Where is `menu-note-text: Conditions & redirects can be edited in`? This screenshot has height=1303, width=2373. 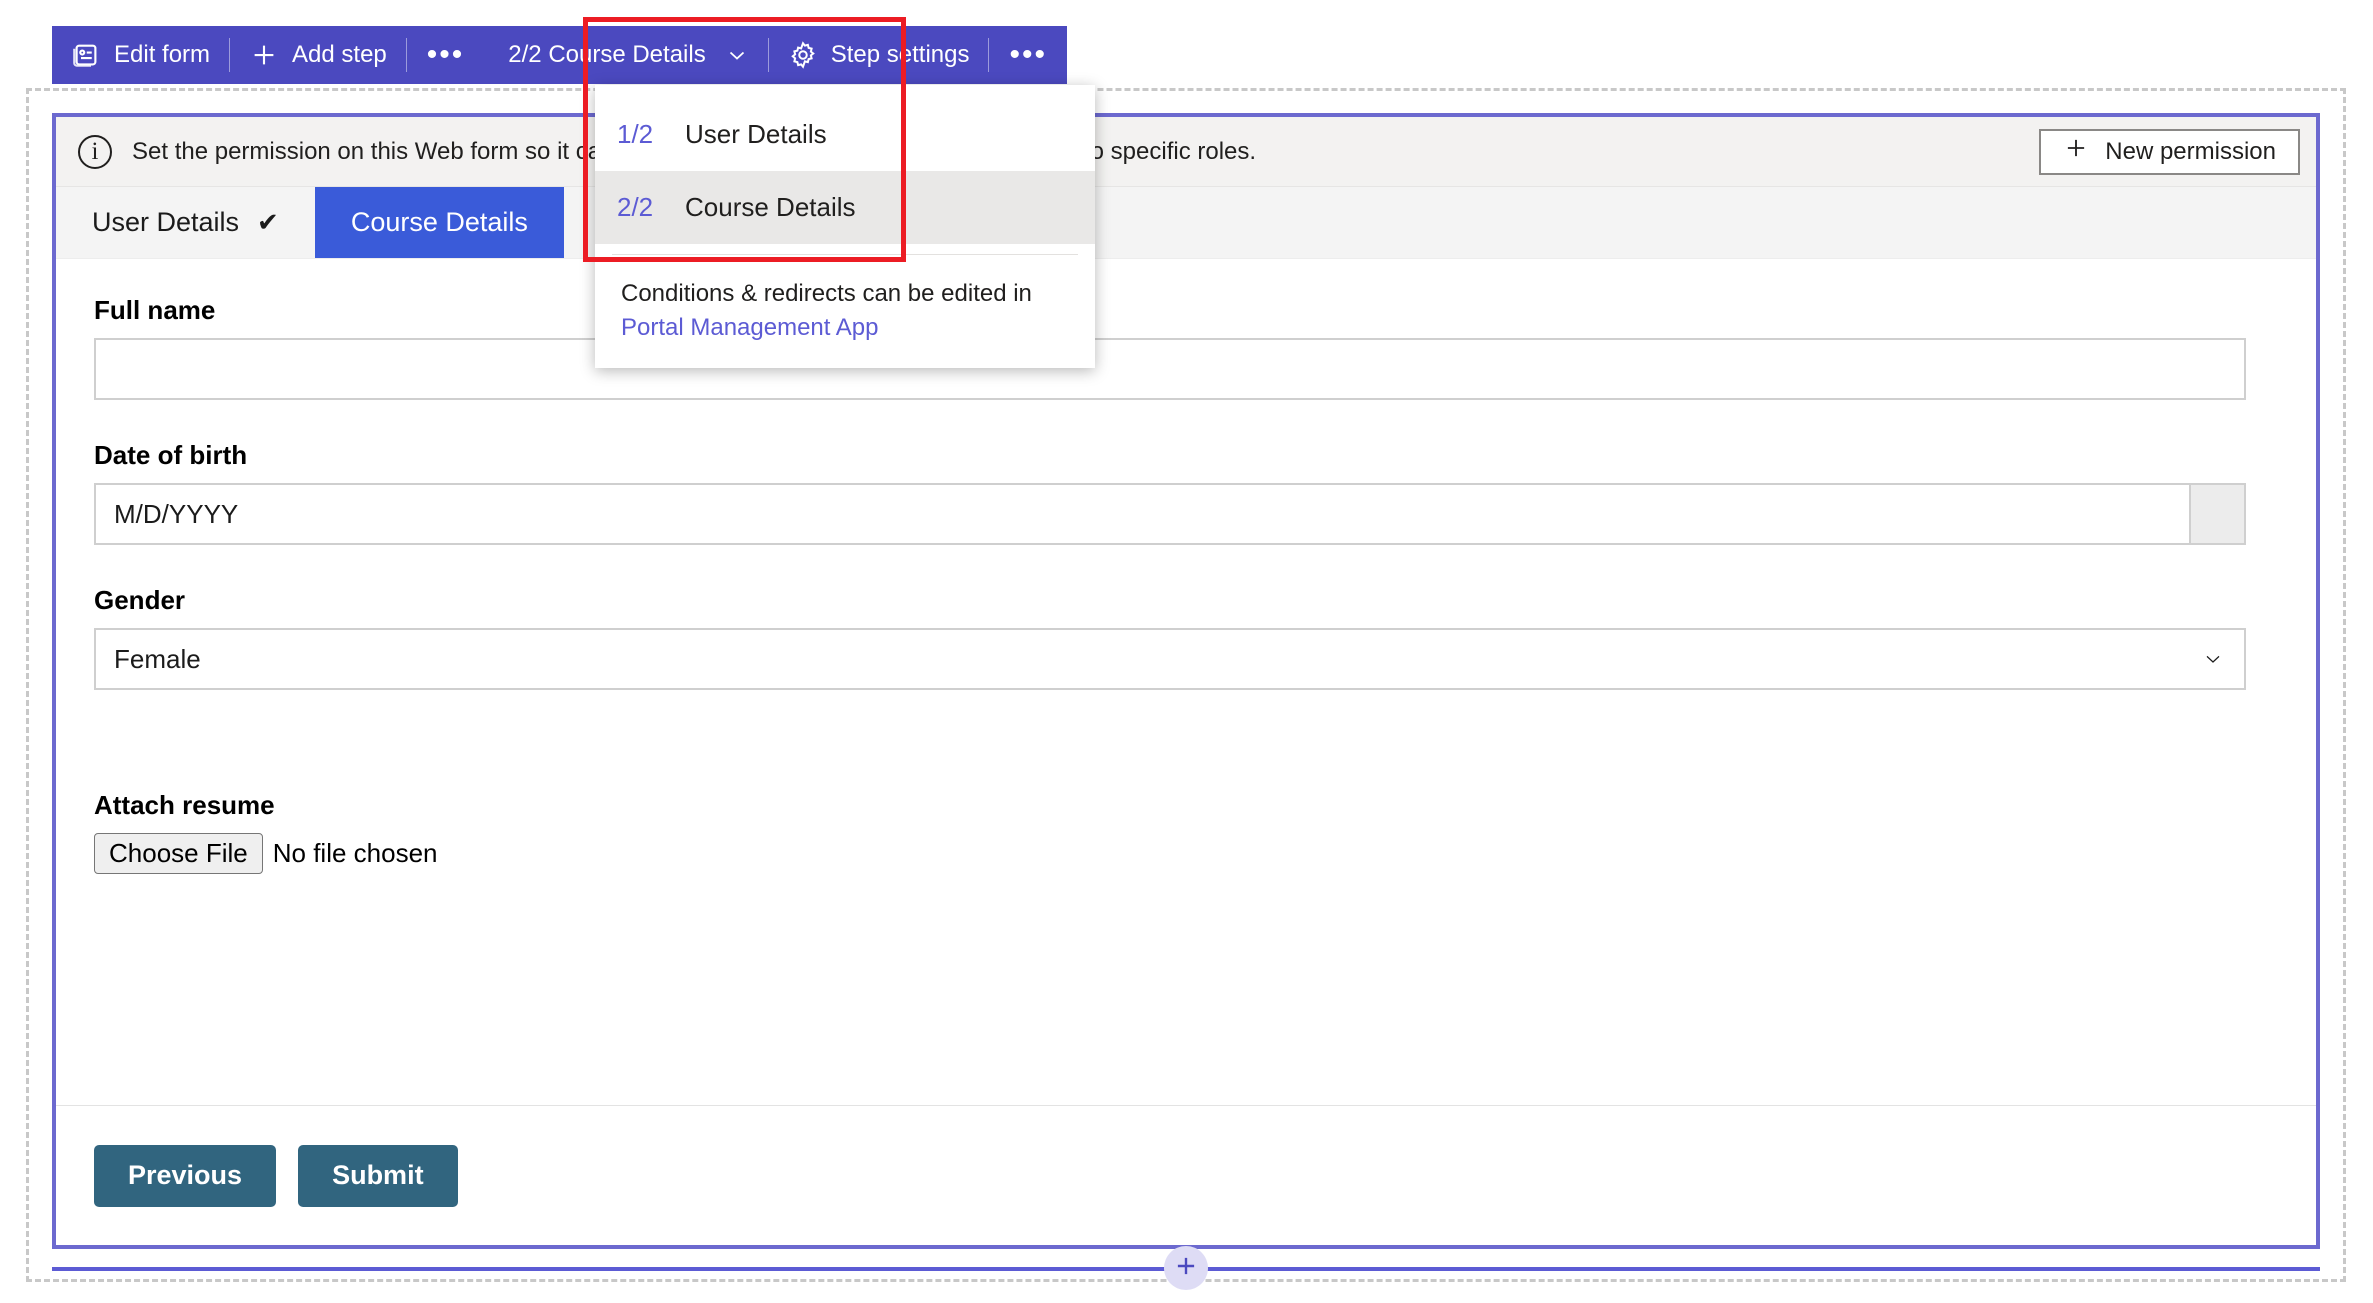
menu-note-text: Conditions & redirects can be edited in is located at coordinates (826, 293).